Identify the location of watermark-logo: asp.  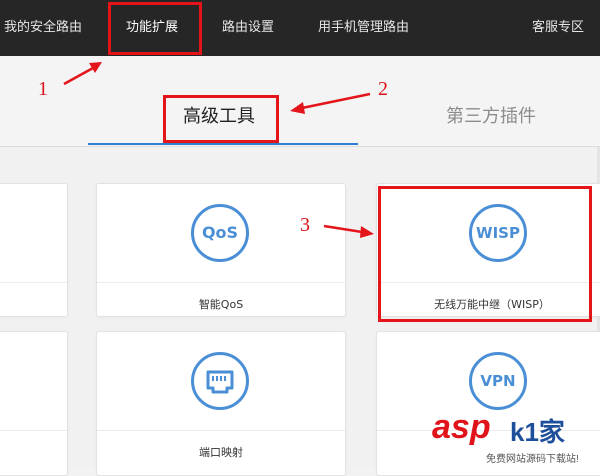
(461, 427).